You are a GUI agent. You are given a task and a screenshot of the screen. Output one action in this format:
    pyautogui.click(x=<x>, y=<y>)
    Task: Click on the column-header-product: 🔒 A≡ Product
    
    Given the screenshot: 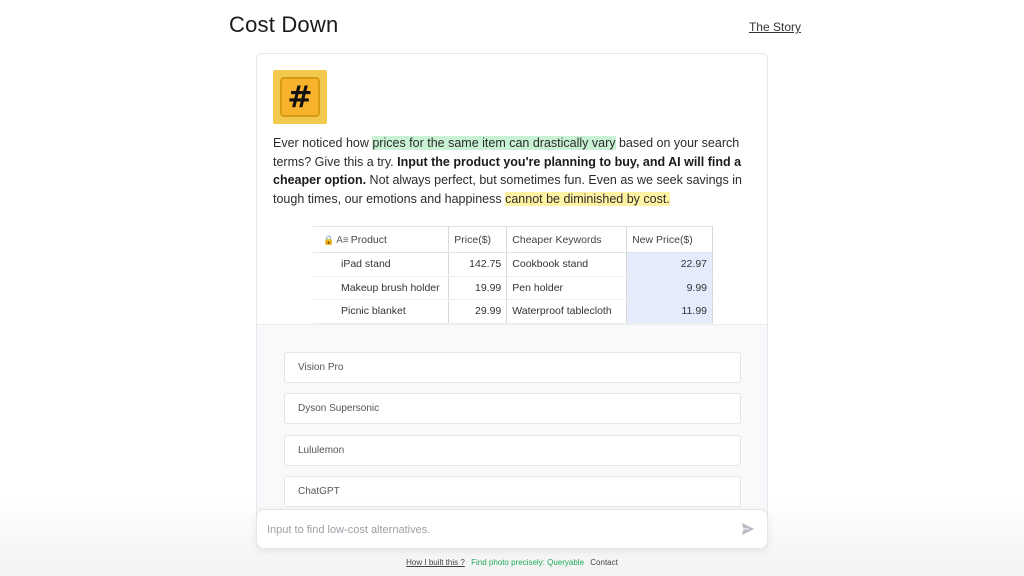 What is the action you would take?
    pyautogui.click(x=381, y=239)
    